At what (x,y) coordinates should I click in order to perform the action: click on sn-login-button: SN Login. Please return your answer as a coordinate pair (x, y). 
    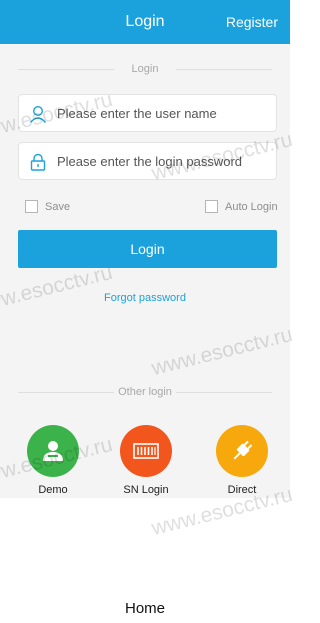
    Looking at the image, I should click on (146, 460).